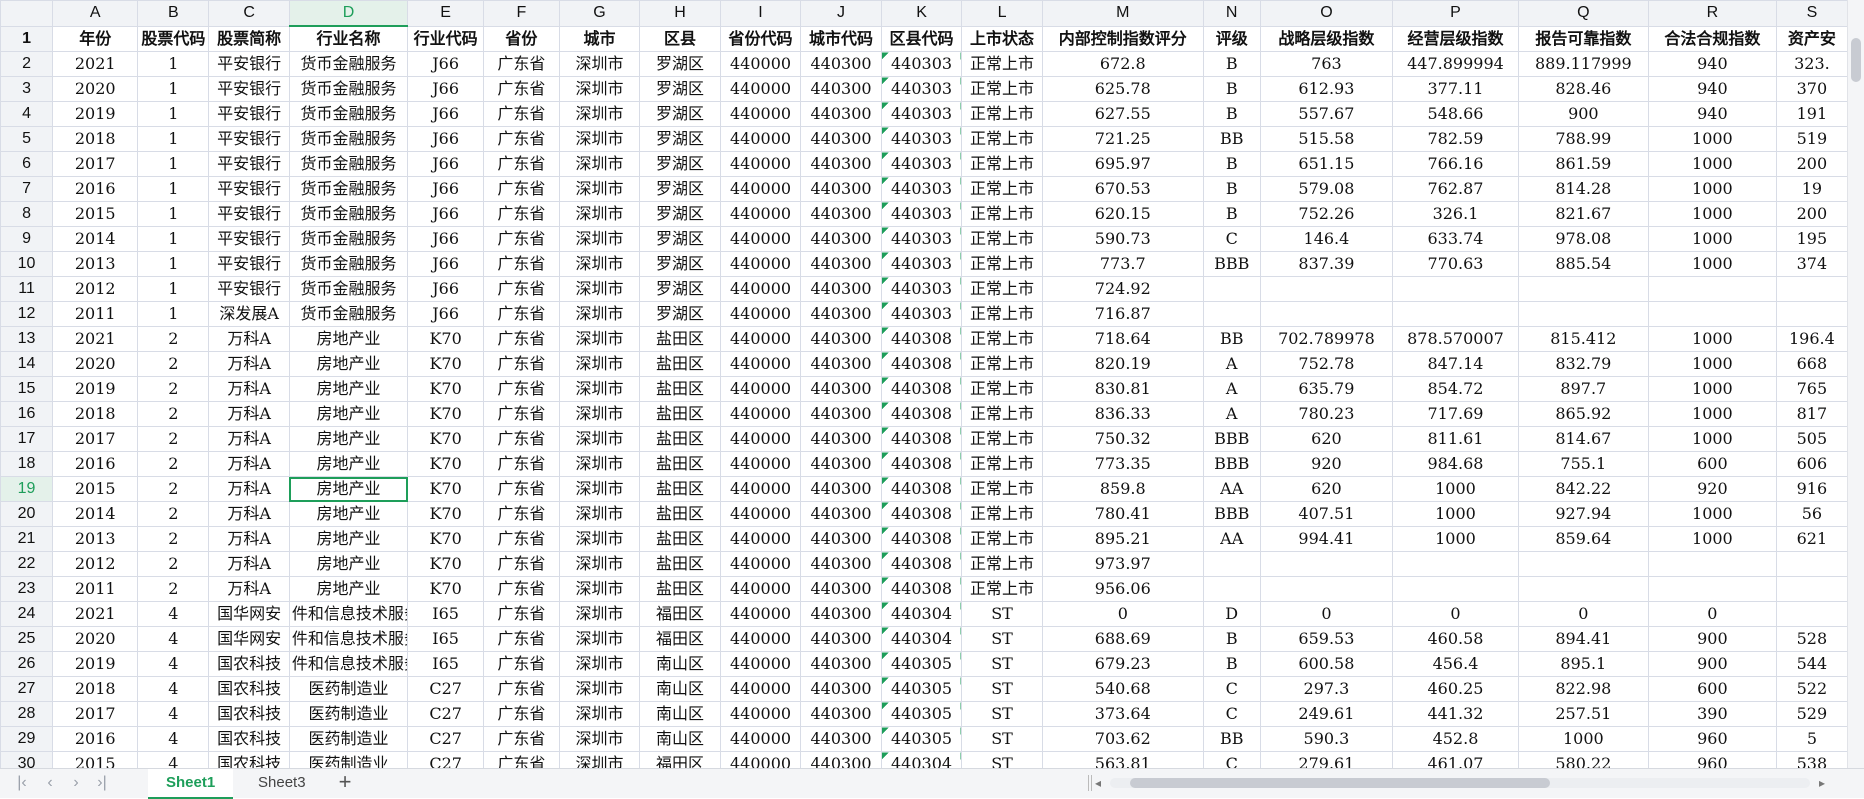 The height and width of the screenshot is (799, 1864). What do you see at coordinates (1122, 689) in the screenshot?
I see `cell: 540.68` at bounding box center [1122, 689].